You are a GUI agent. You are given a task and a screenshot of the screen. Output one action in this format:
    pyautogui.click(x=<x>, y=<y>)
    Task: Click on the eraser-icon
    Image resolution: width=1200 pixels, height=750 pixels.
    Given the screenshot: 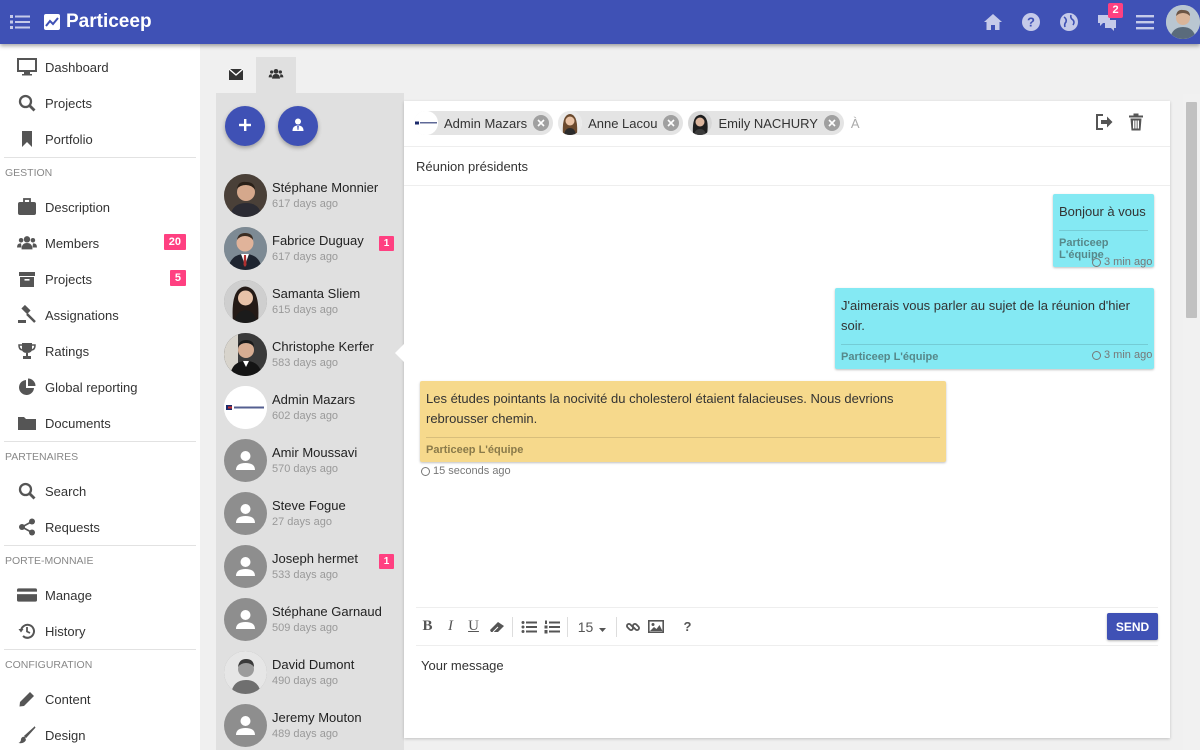 What is the action you would take?
    pyautogui.click(x=496, y=627)
    